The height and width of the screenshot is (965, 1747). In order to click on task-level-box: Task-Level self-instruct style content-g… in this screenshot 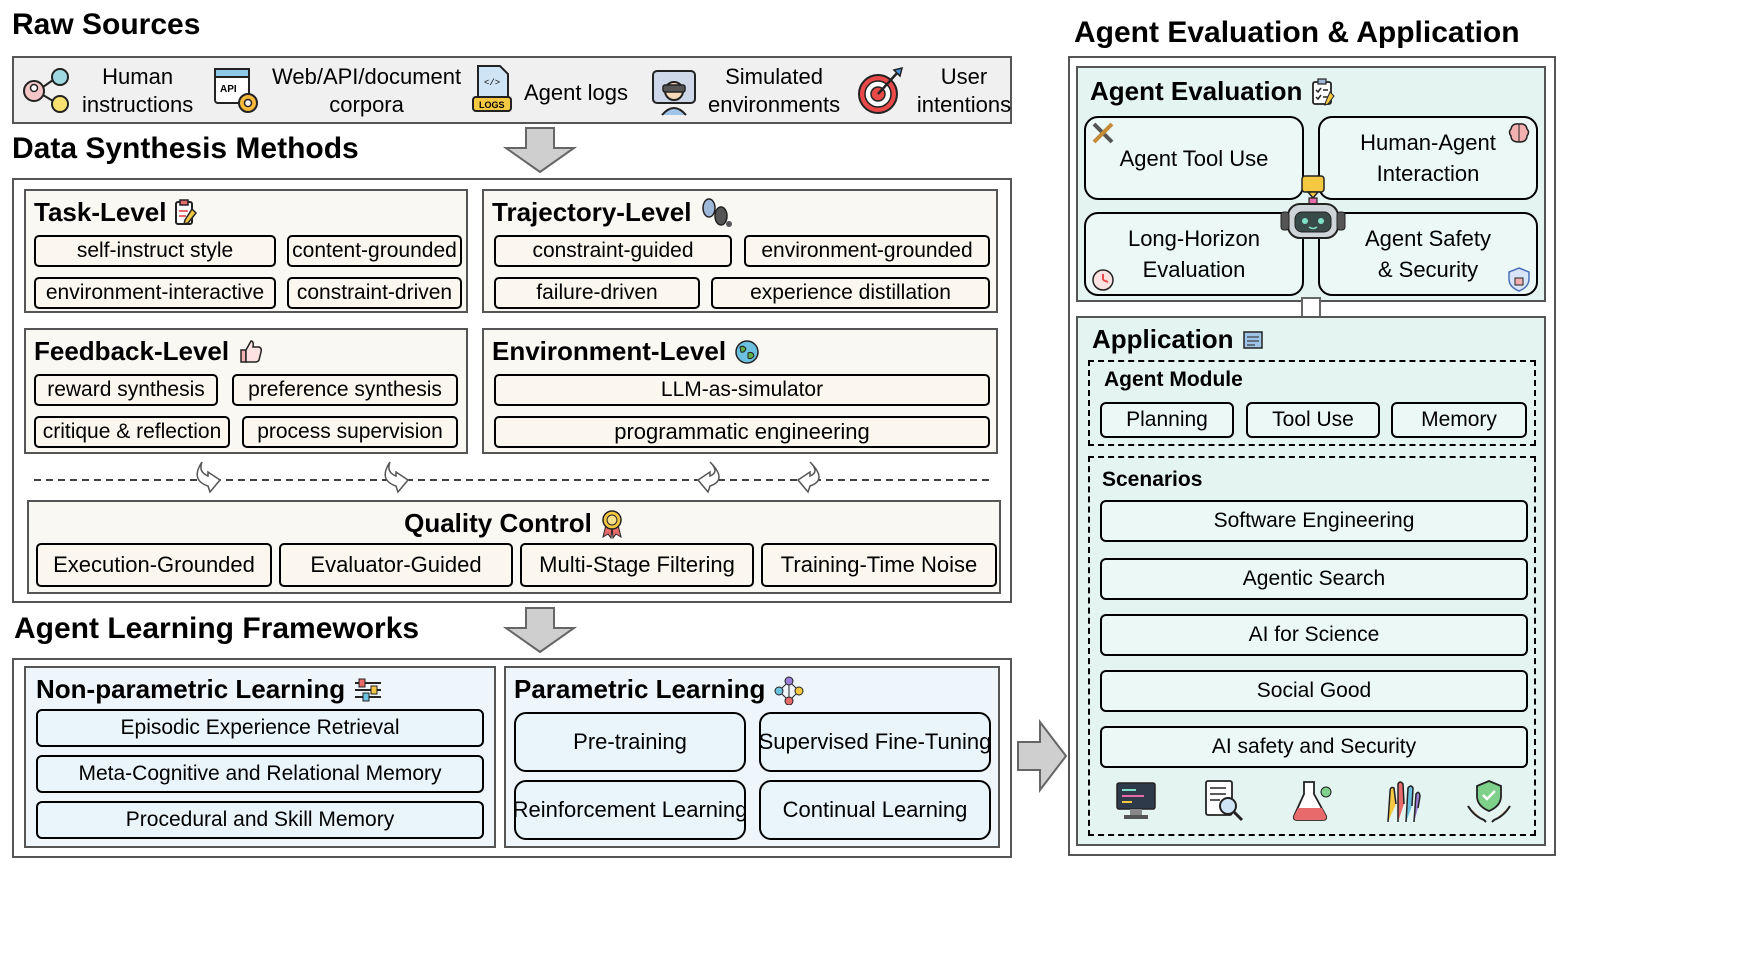, I will do `click(246, 251)`.